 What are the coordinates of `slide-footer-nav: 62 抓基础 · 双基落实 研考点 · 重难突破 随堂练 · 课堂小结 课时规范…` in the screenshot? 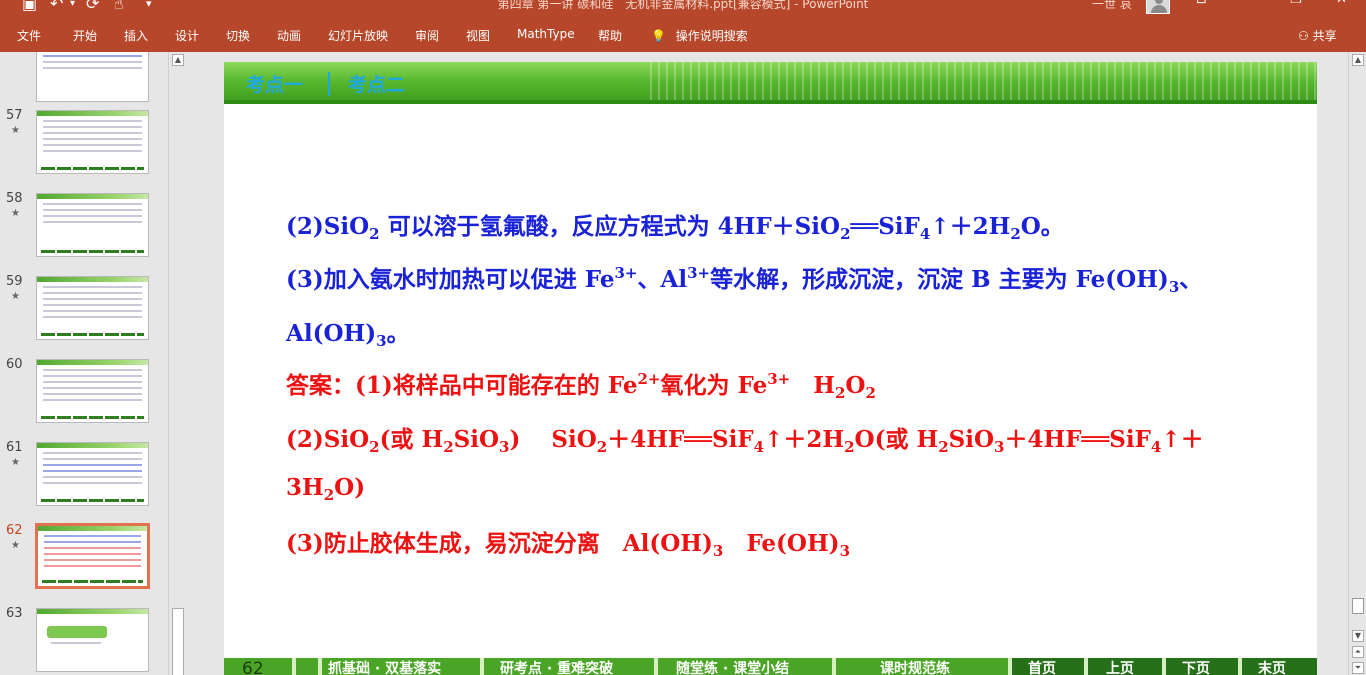 It's located at (770, 666).